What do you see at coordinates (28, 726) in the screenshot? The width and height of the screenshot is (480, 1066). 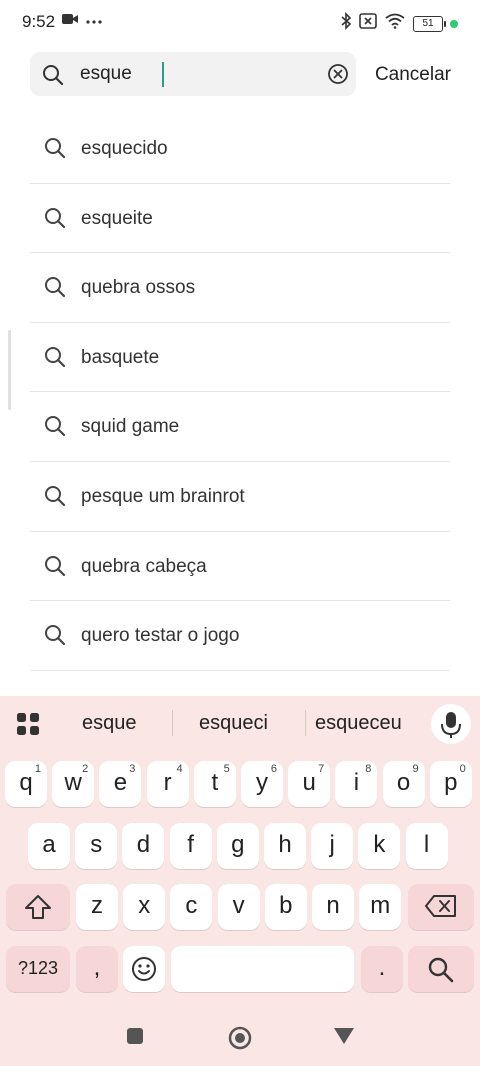 I see `apps-grid-icon` at bounding box center [28, 726].